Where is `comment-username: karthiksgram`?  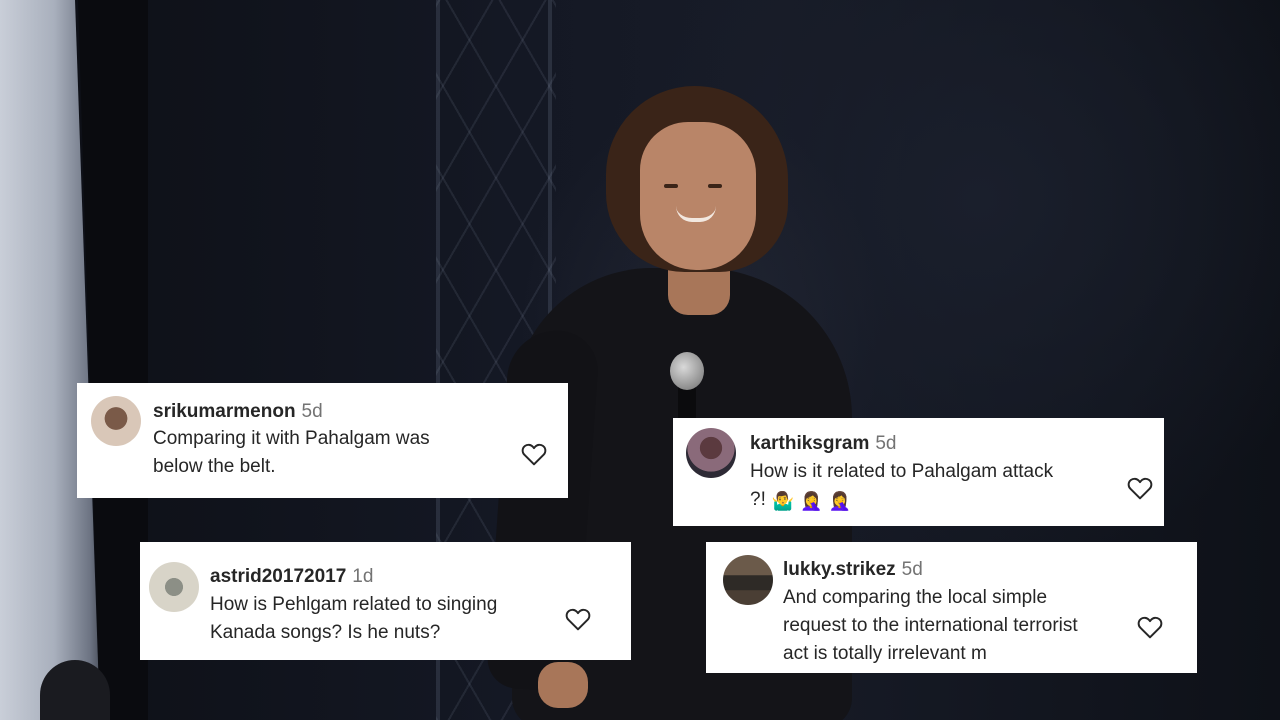
comment-username: karthiksgram is located at coordinates (809, 443).